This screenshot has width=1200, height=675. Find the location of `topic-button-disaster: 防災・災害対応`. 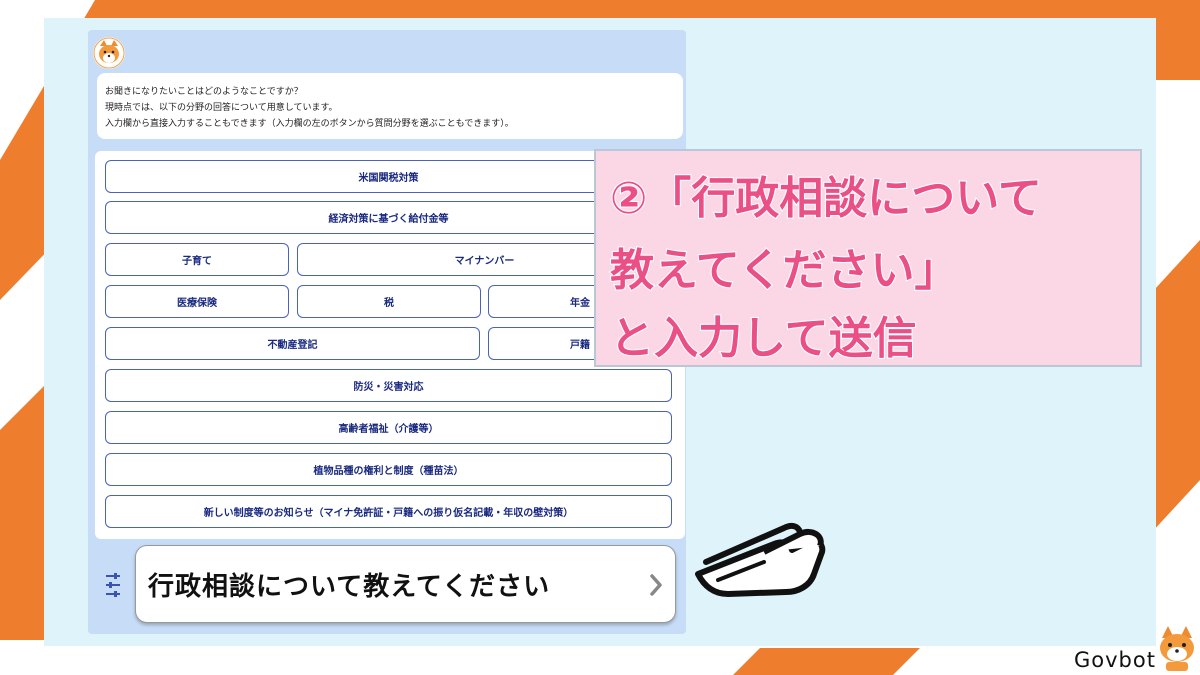

topic-button-disaster: 防災・災害対応 is located at coordinates (388, 385).